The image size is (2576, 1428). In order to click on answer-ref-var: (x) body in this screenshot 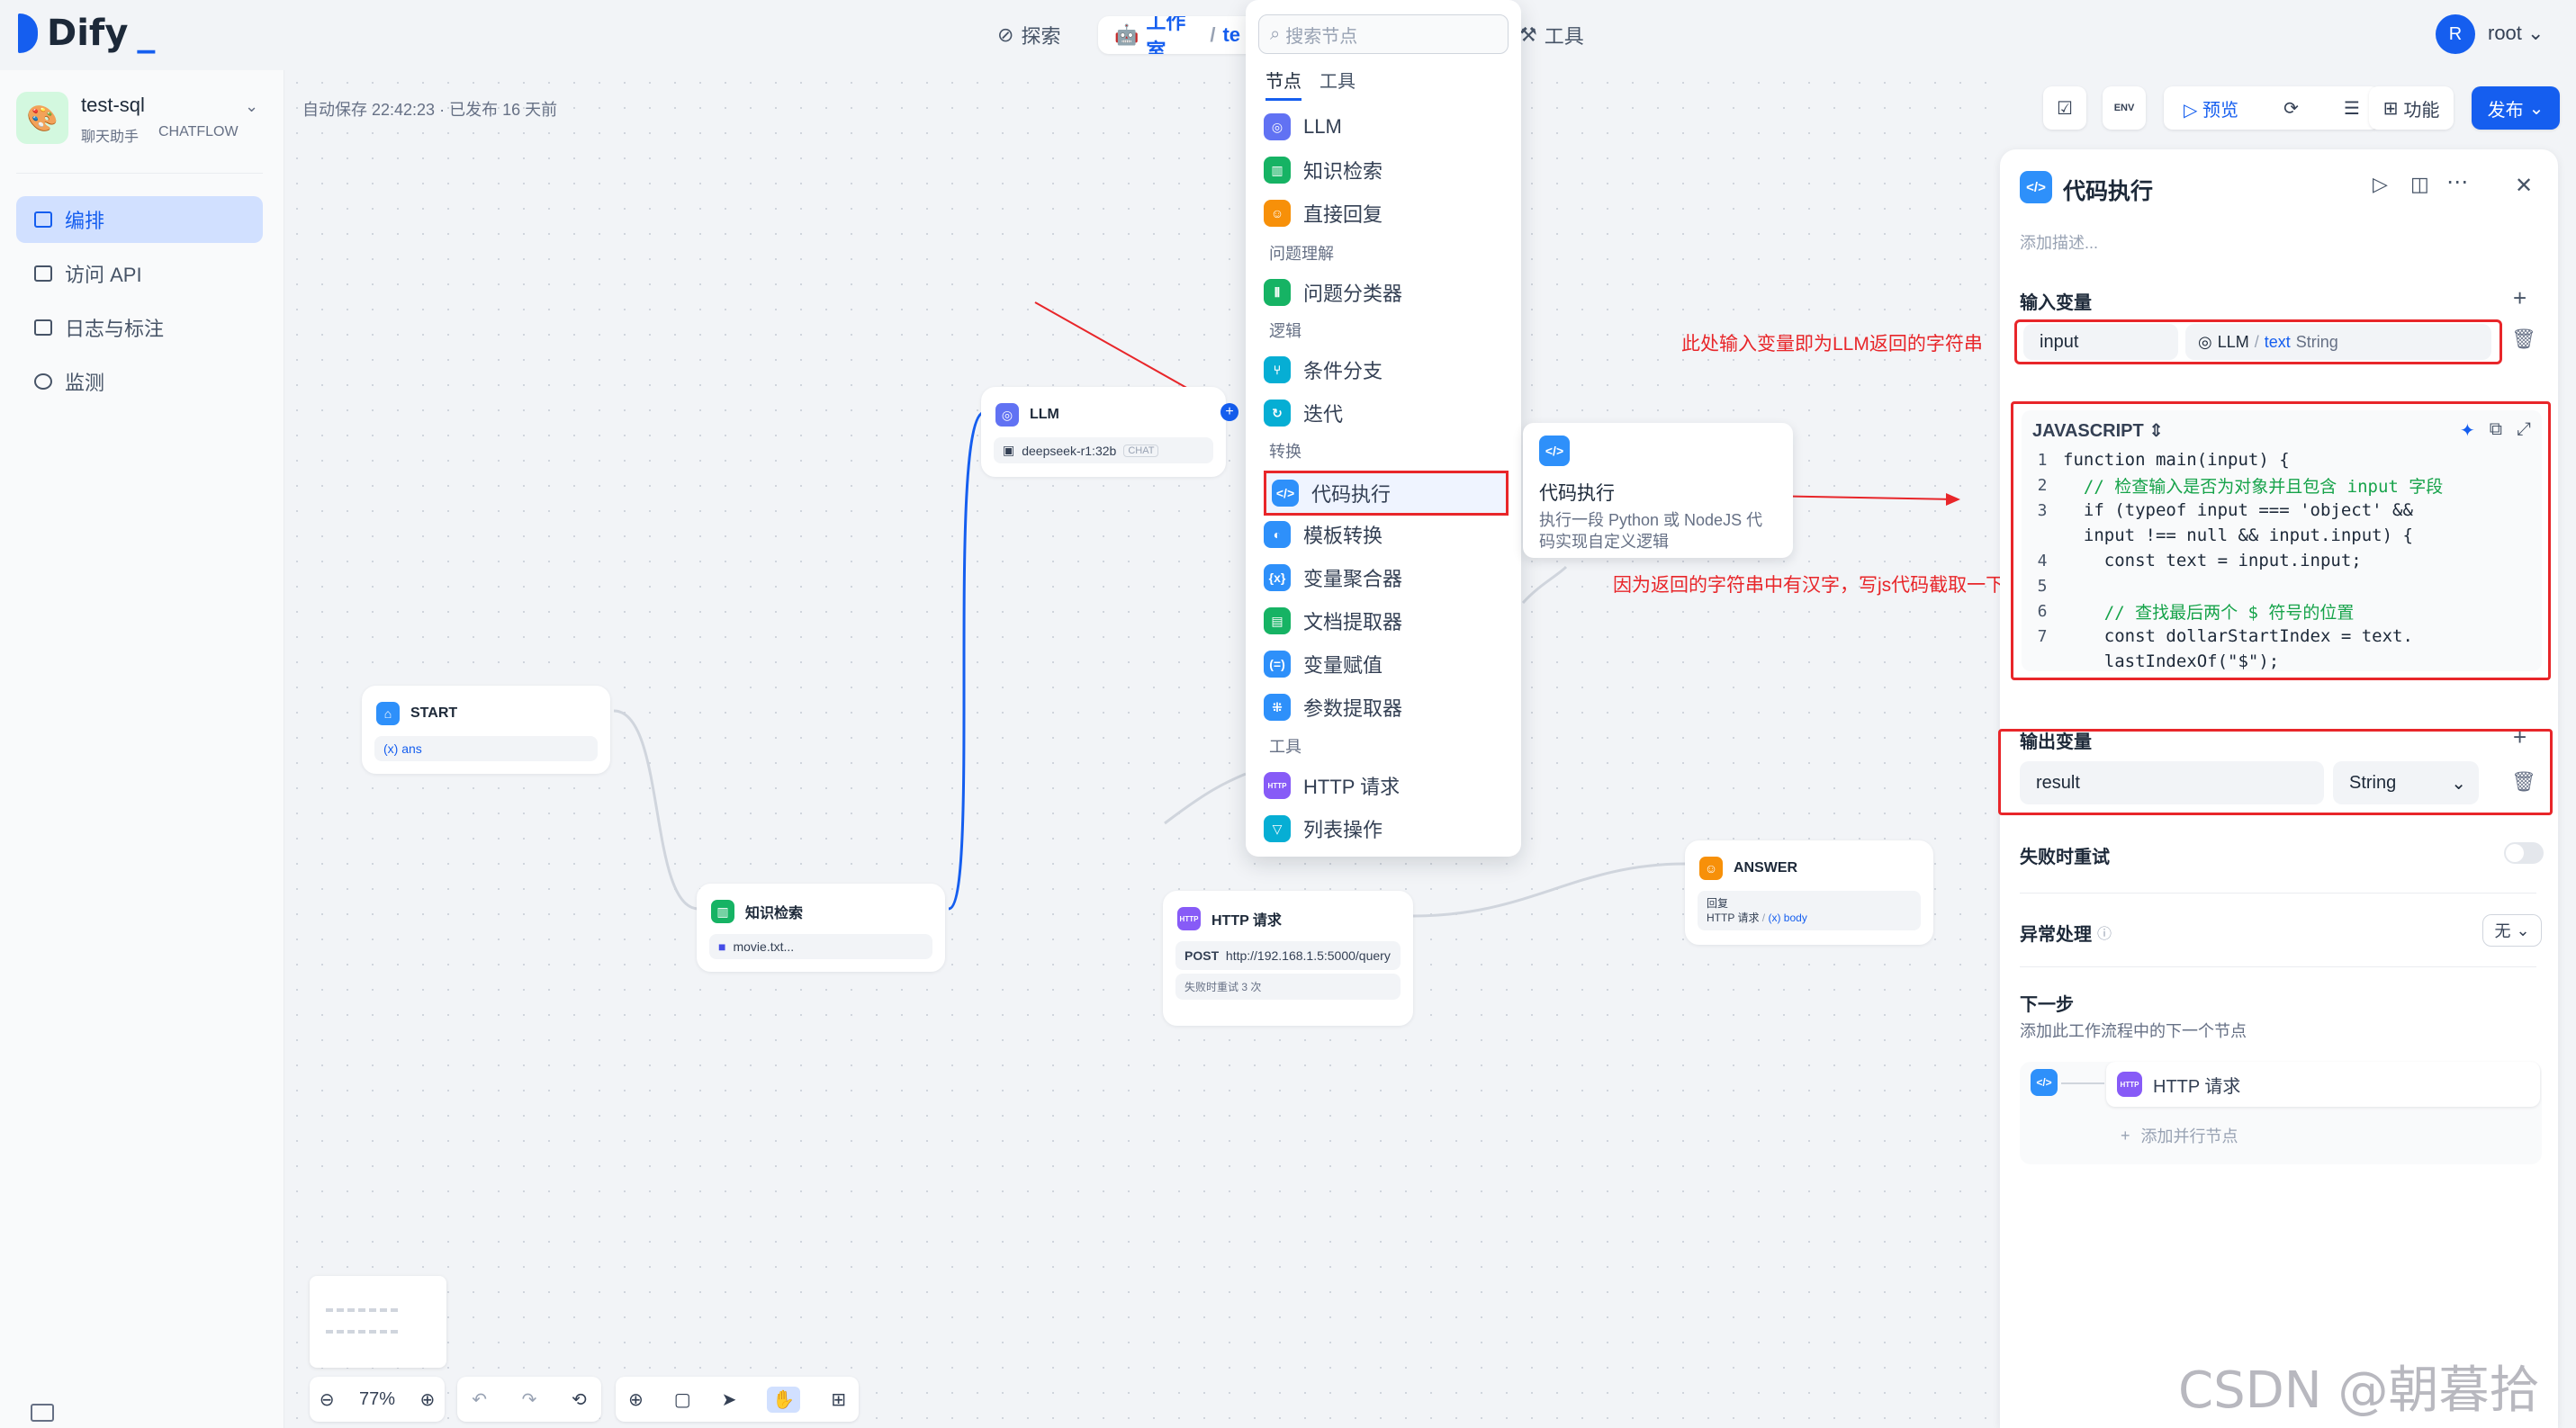, I will do `click(1787, 918)`.